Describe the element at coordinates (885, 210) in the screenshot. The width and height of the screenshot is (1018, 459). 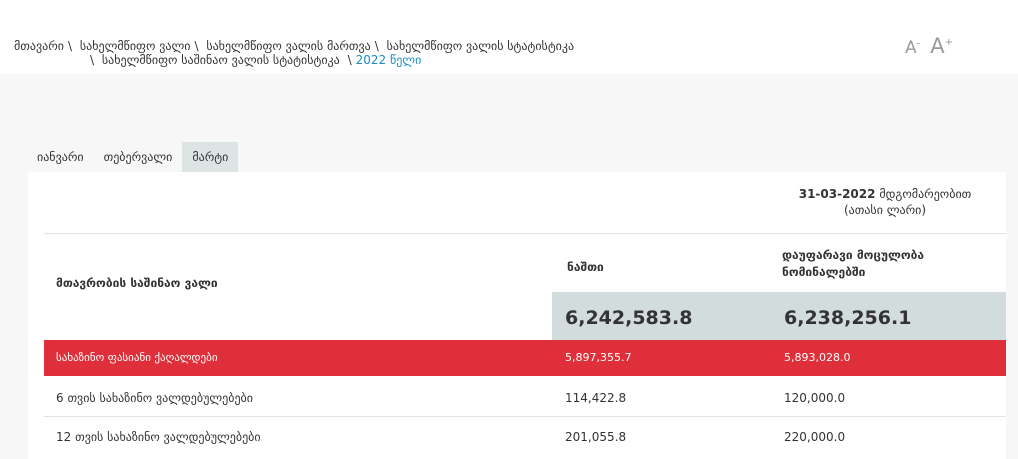
I see `table-unit: (ათასი ლარი)` at that location.